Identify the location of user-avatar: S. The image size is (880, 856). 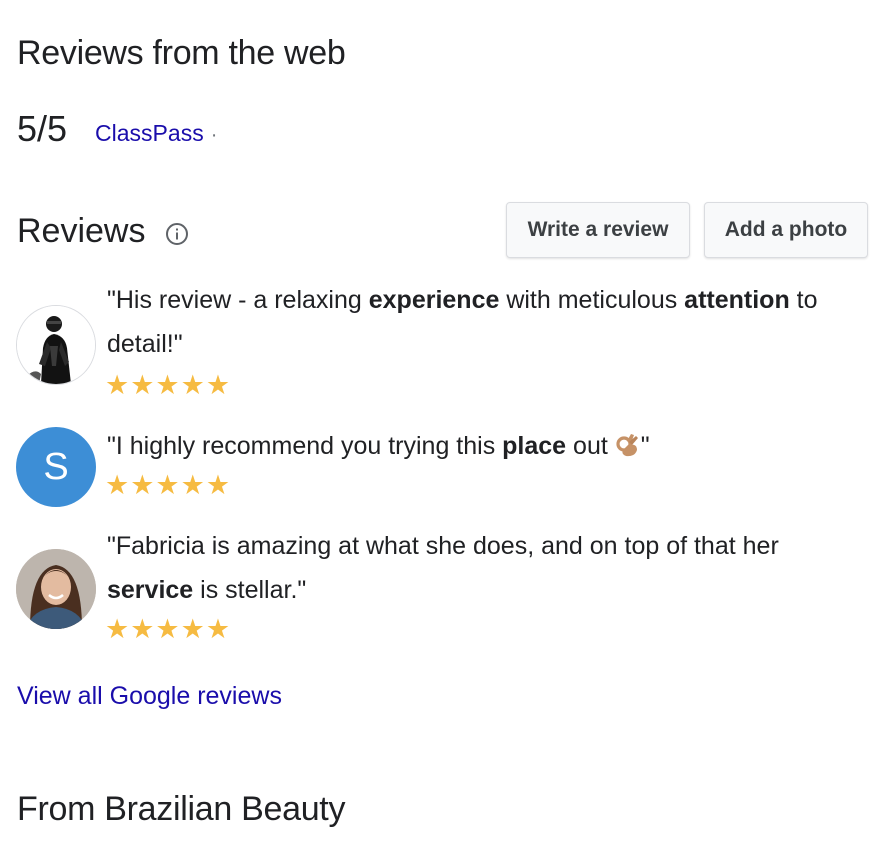
(56, 467).